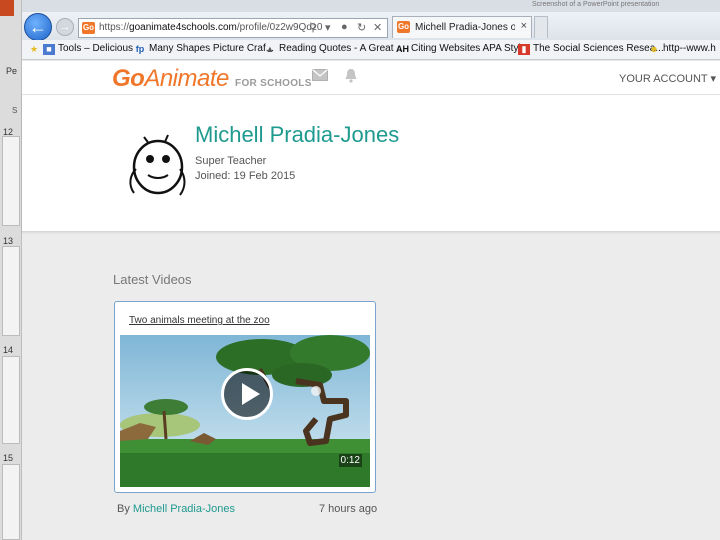 Image resolution: width=720 pixels, height=540 pixels. I want to click on refresh-icon: ↻, so click(361, 27).